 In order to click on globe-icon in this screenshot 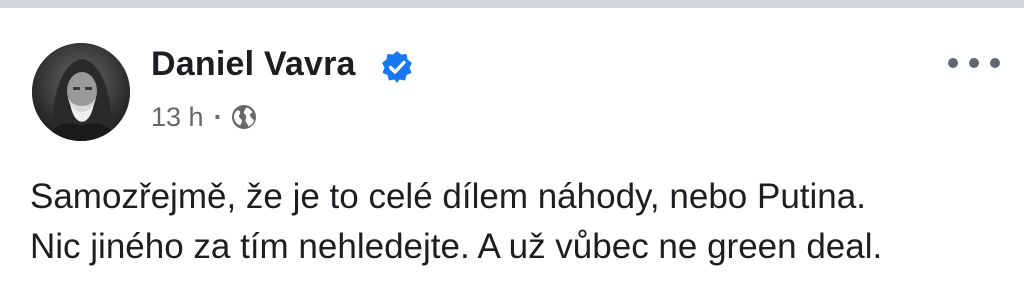, I will do `click(244, 117)`.